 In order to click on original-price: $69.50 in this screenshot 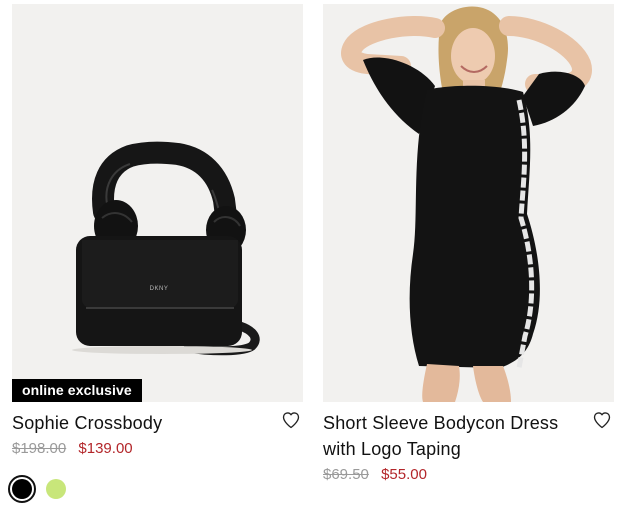, I will do `click(346, 474)`.